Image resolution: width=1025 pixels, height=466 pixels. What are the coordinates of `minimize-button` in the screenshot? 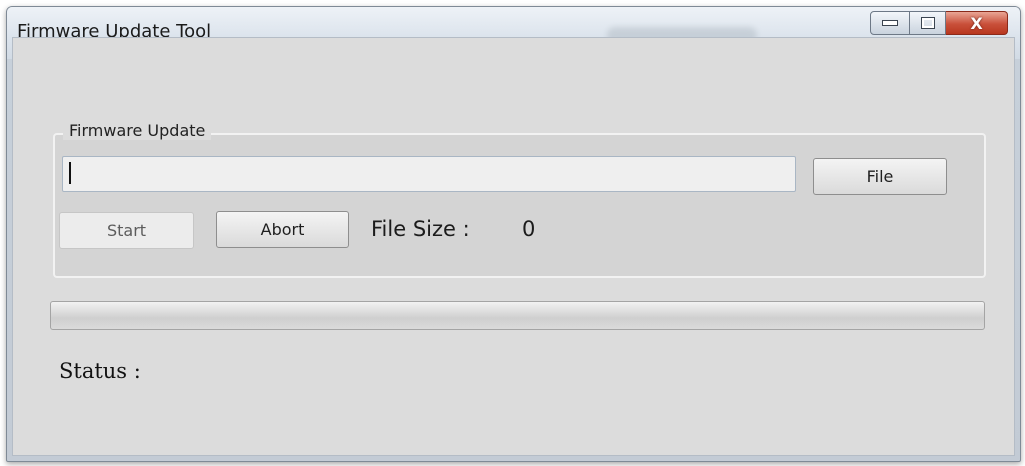 It's located at (890, 23).